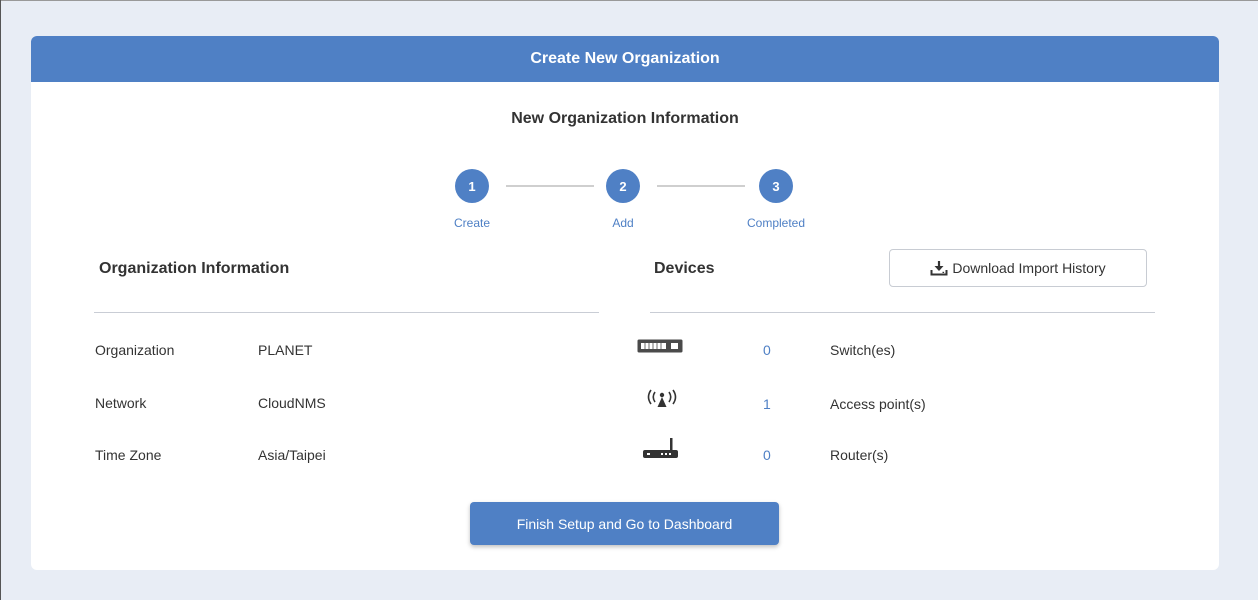  I want to click on org-value: PLANET, so click(285, 350).